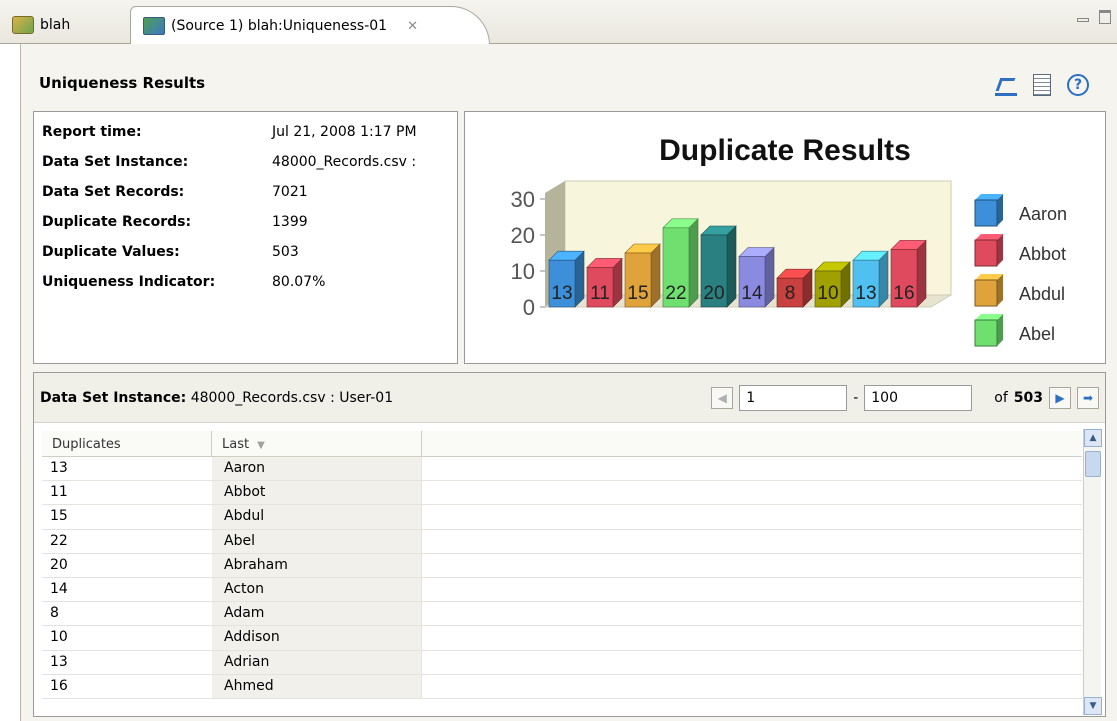 This screenshot has width=1117, height=721. I want to click on legend-label: Aaron, so click(1043, 214).